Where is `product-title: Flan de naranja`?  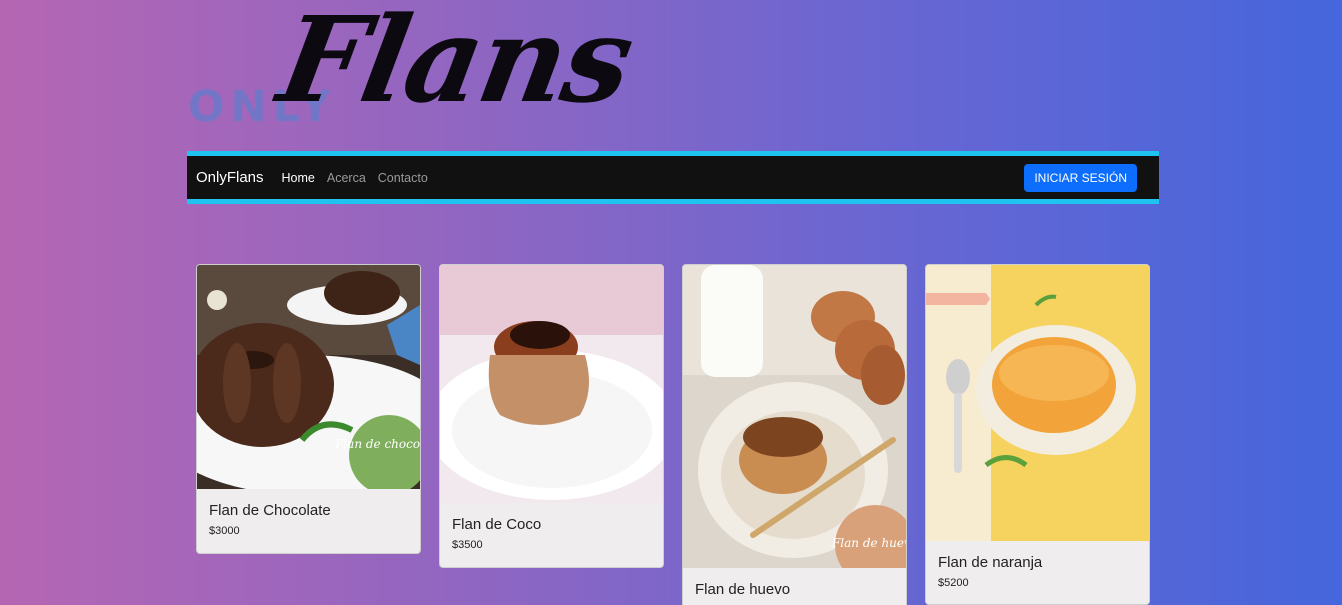 product-title: Flan de naranja is located at coordinates (990, 562).